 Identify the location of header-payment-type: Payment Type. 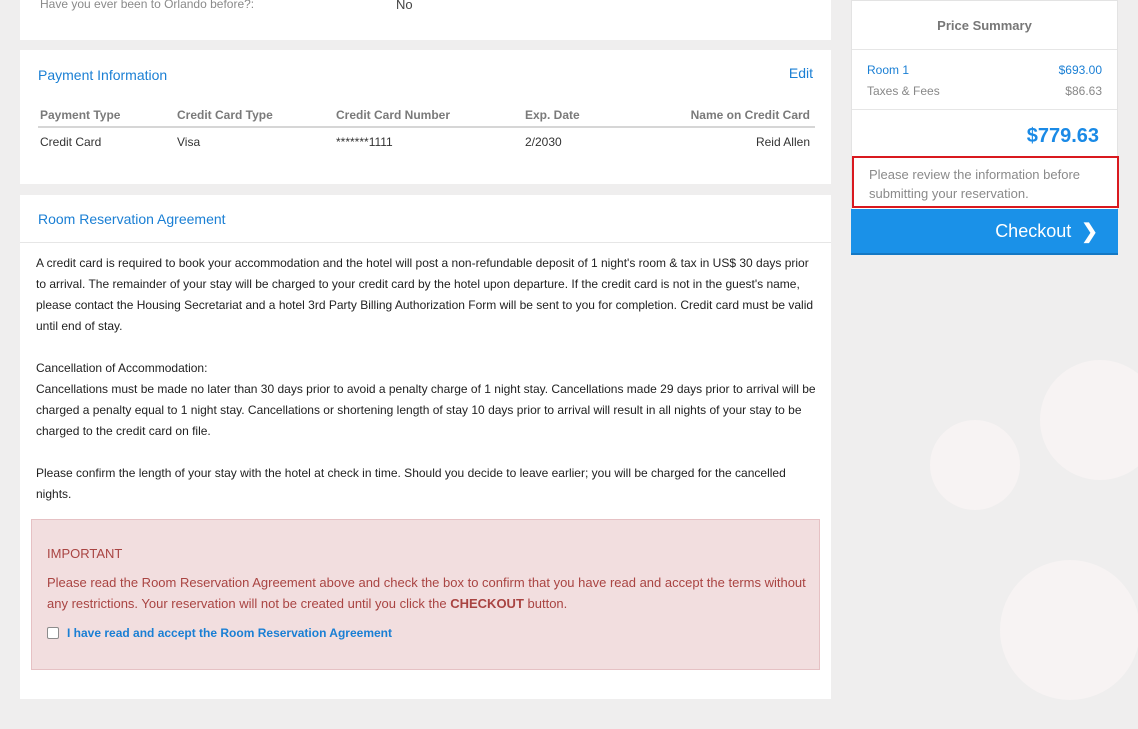
(80, 115).